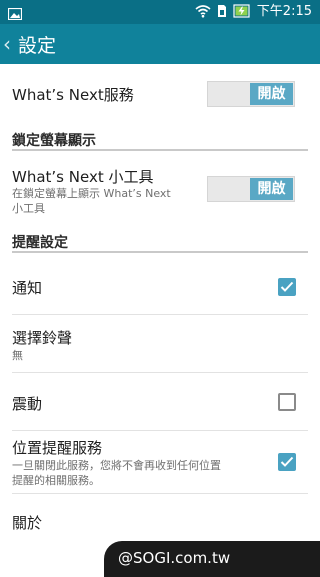  What do you see at coordinates (57, 448) in the screenshot?
I see `location-reminder-label: 位置提醒服務` at bounding box center [57, 448].